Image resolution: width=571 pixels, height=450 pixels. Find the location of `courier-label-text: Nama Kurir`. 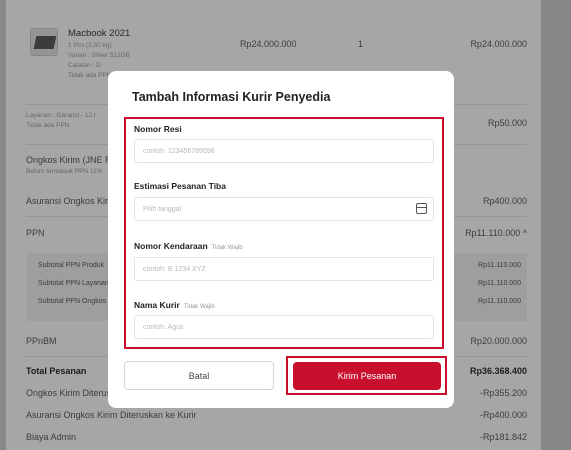

courier-label-text: Nama Kurir is located at coordinates (157, 305).